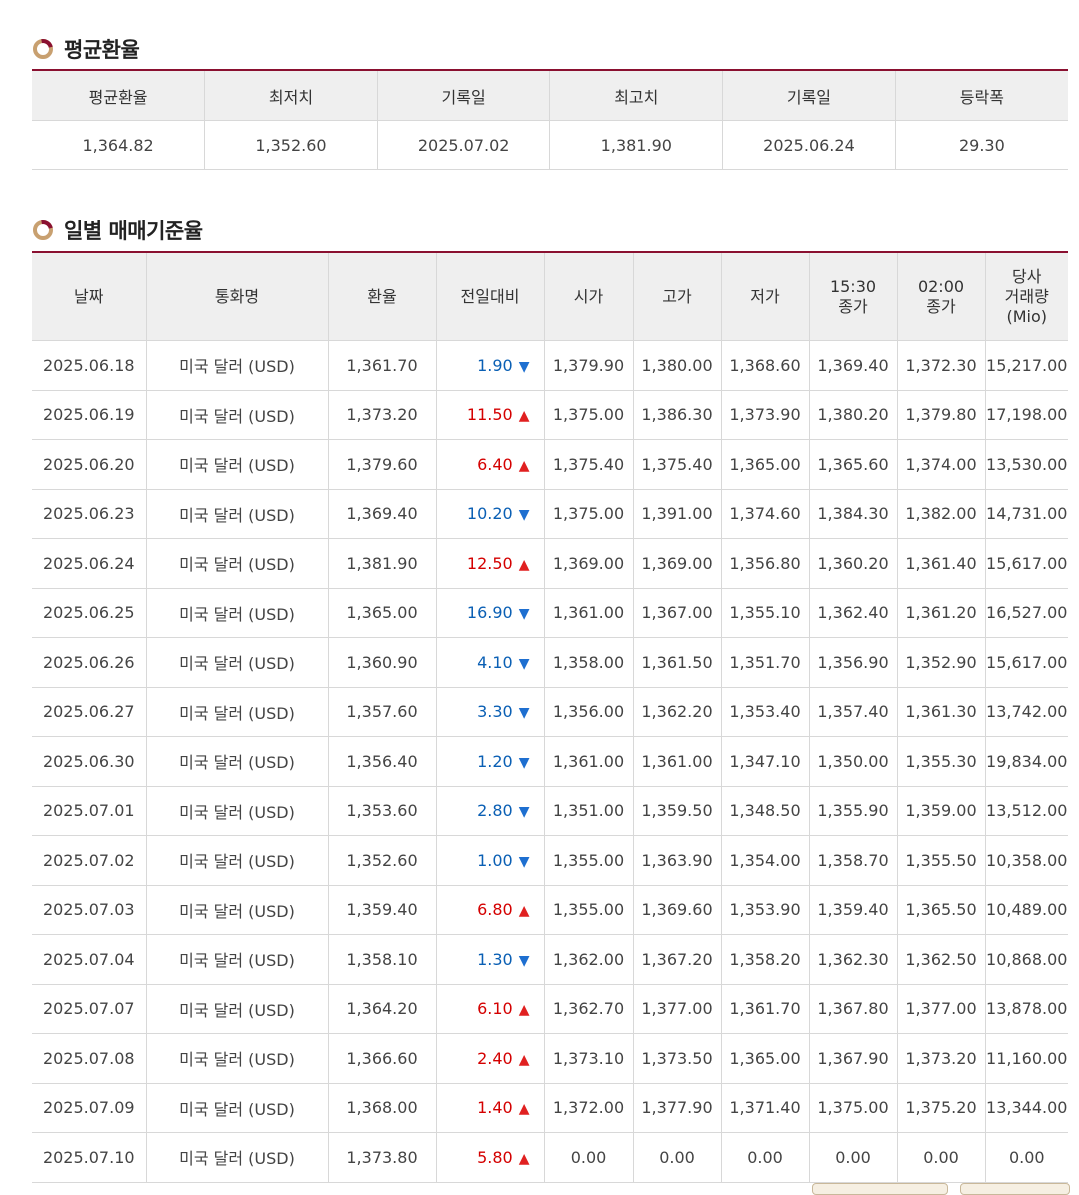 The image size is (1079, 1195). What do you see at coordinates (765, 761) in the screenshot?
I see `cell-low: 1,347.10` at bounding box center [765, 761].